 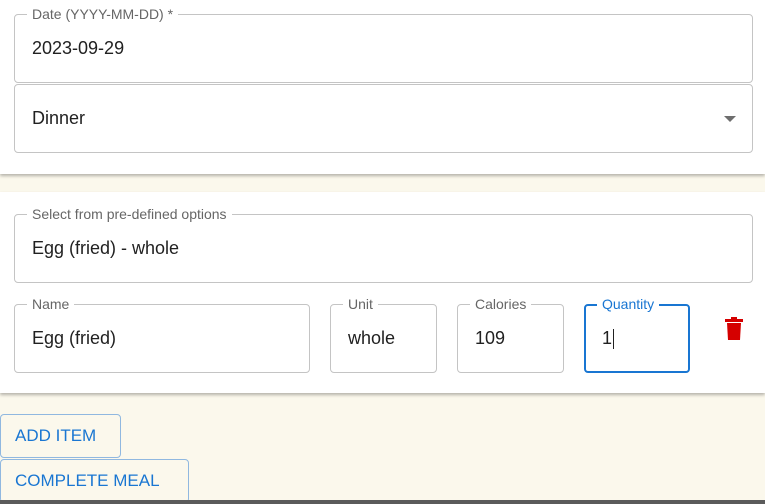 I want to click on quantity-value-wrap: 1, so click(x=608, y=338).